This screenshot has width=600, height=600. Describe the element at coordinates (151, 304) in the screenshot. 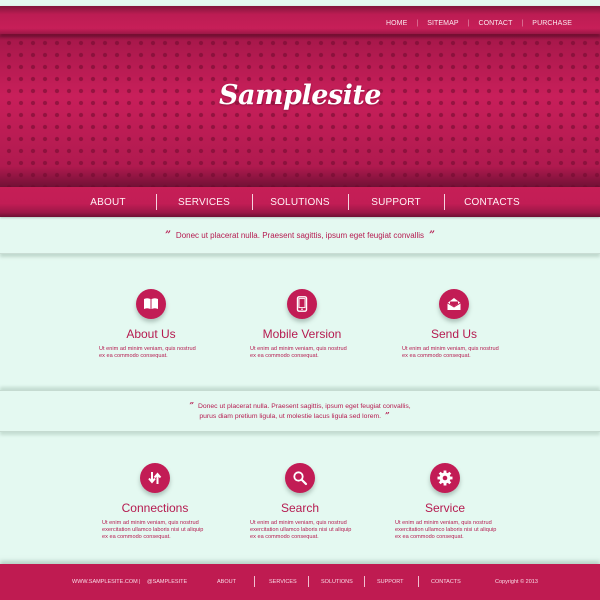

I see `book-icon` at that location.